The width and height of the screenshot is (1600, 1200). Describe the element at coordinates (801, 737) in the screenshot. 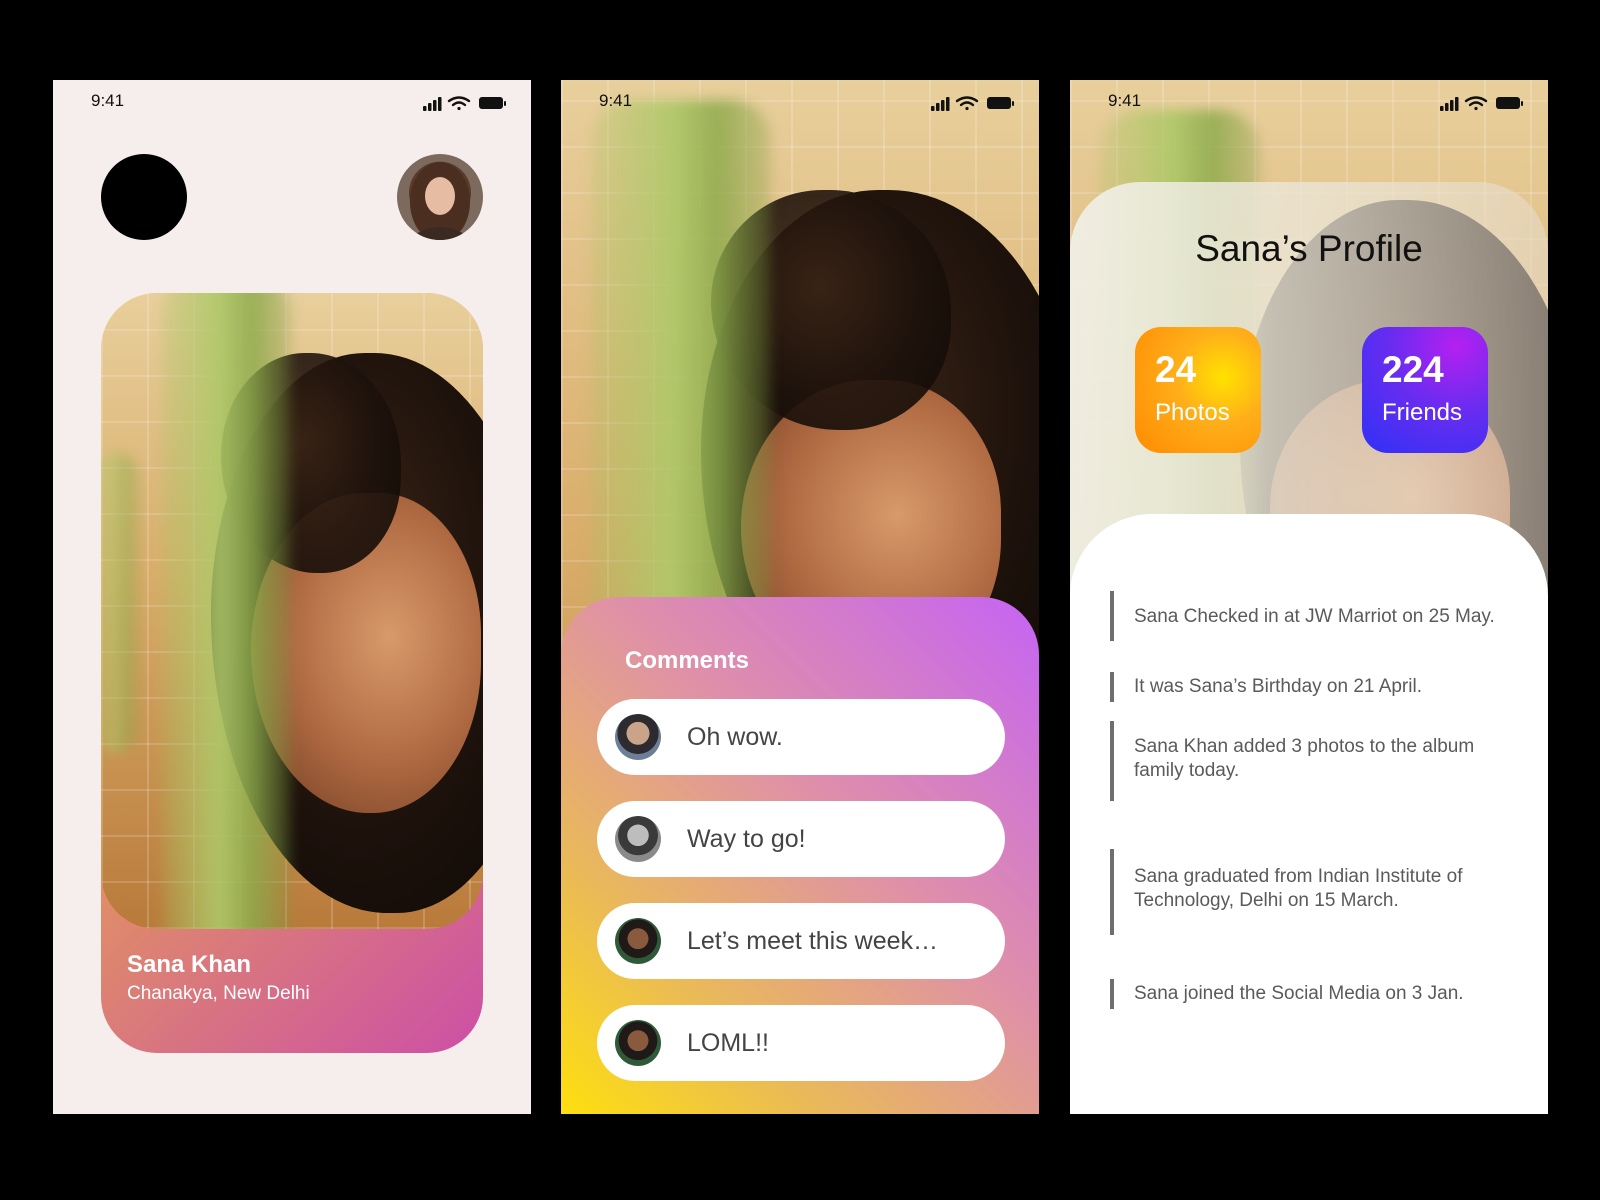

I see `comment-item: Oh wow.` at that location.